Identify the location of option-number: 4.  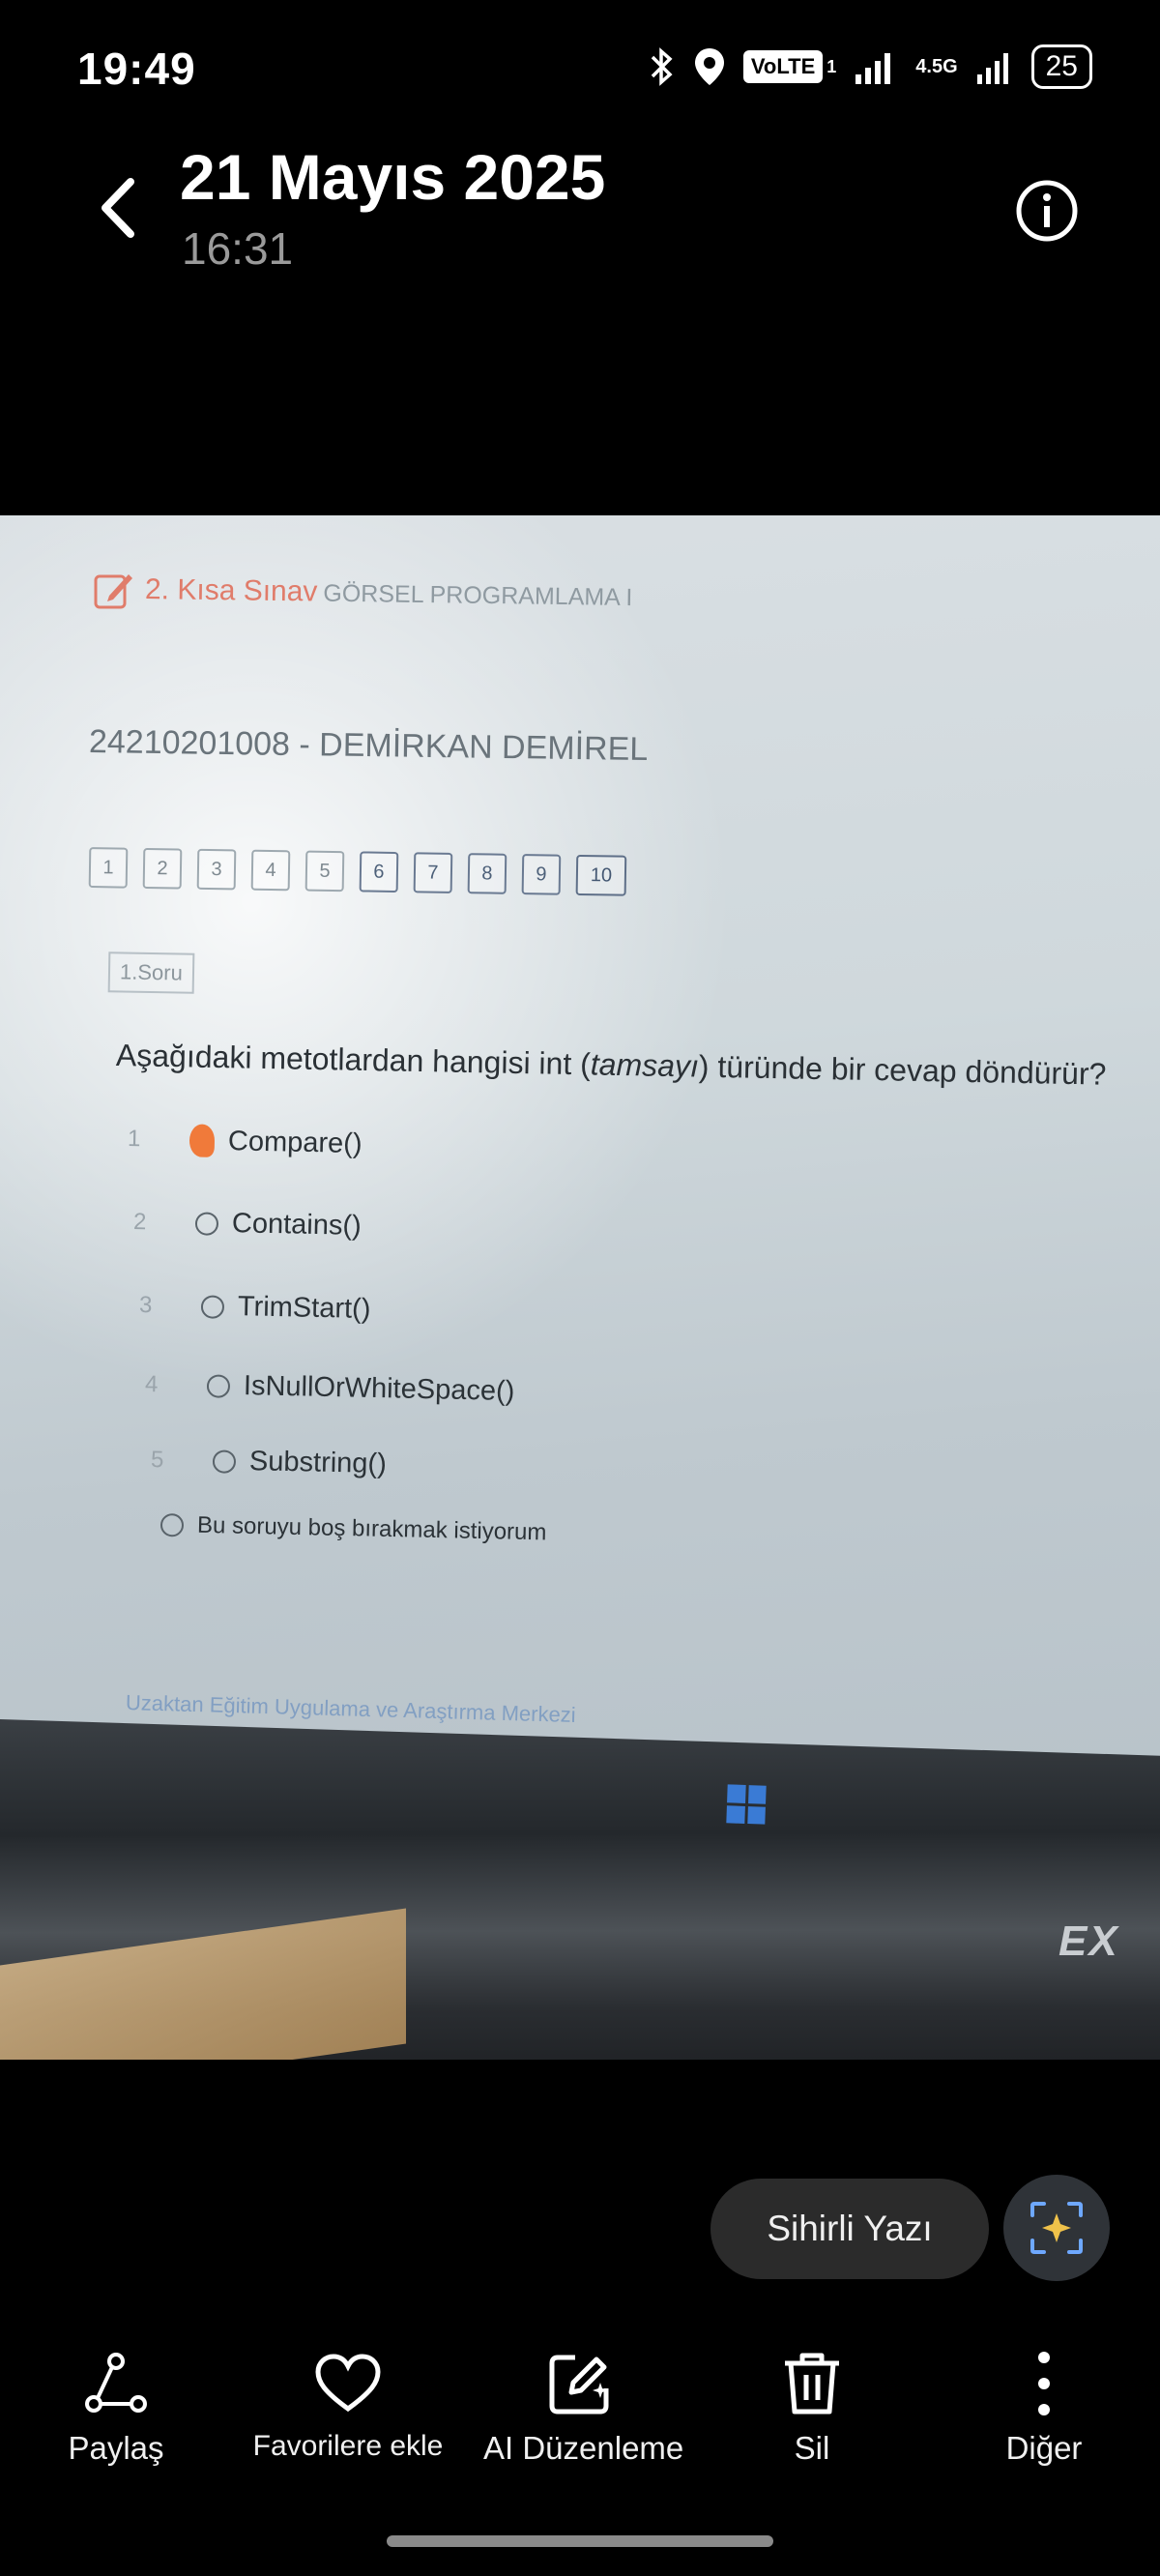
(152, 1383).